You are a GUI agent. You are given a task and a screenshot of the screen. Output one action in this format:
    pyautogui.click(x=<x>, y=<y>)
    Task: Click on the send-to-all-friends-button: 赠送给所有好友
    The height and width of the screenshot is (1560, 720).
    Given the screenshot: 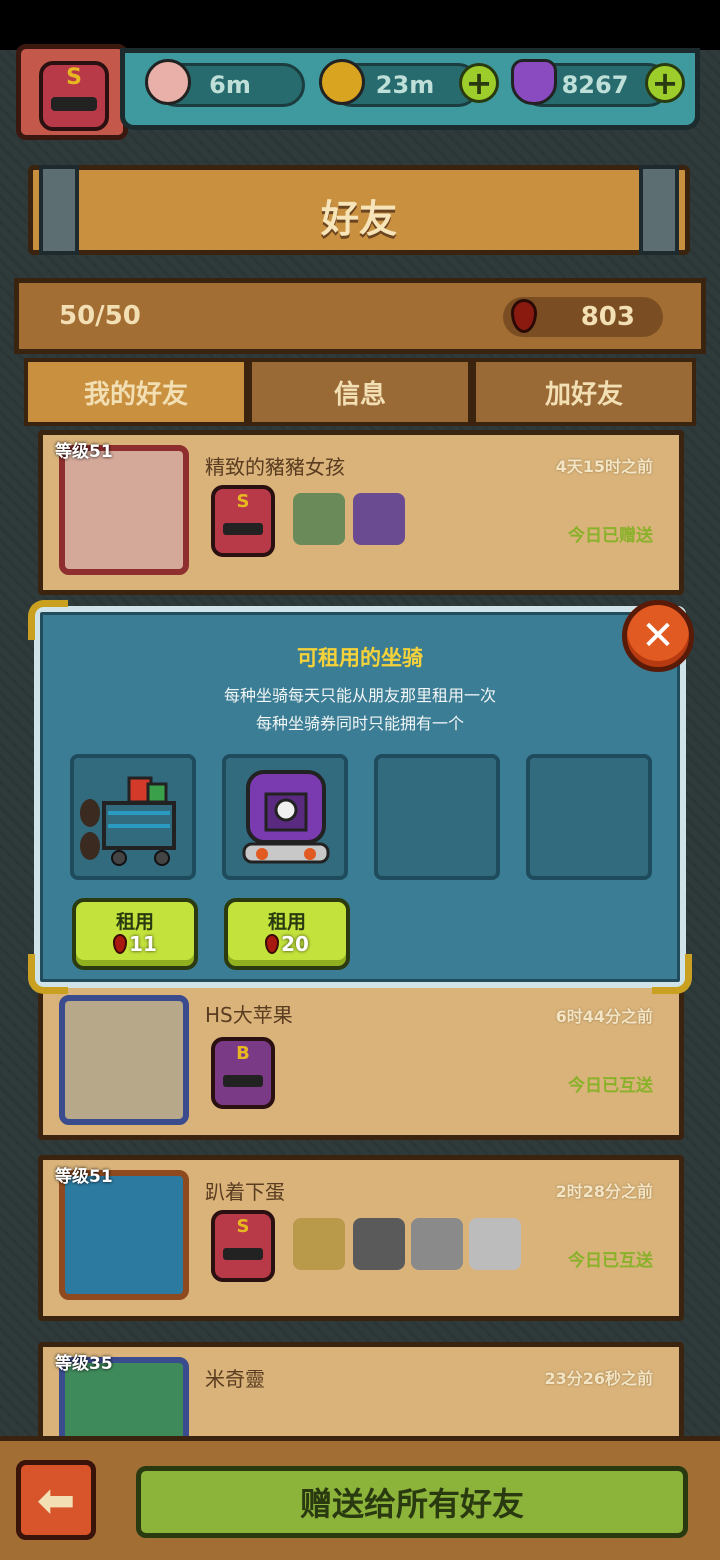 What is the action you would take?
    pyautogui.click(x=412, y=1502)
    